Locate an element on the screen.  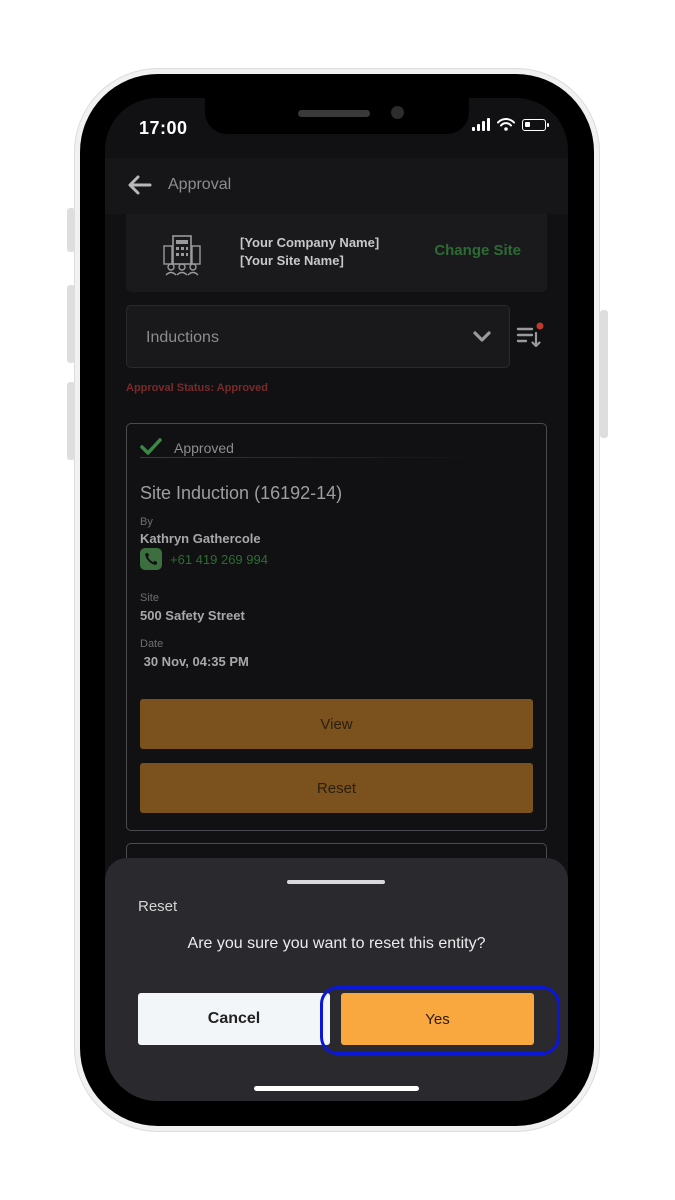
sheet-drag-handle is located at coordinates (336, 882).